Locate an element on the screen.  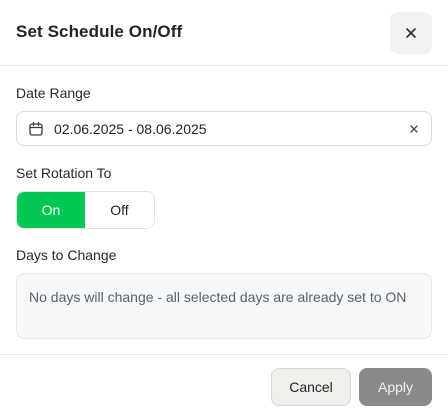
calendar-icon is located at coordinates (36, 128).